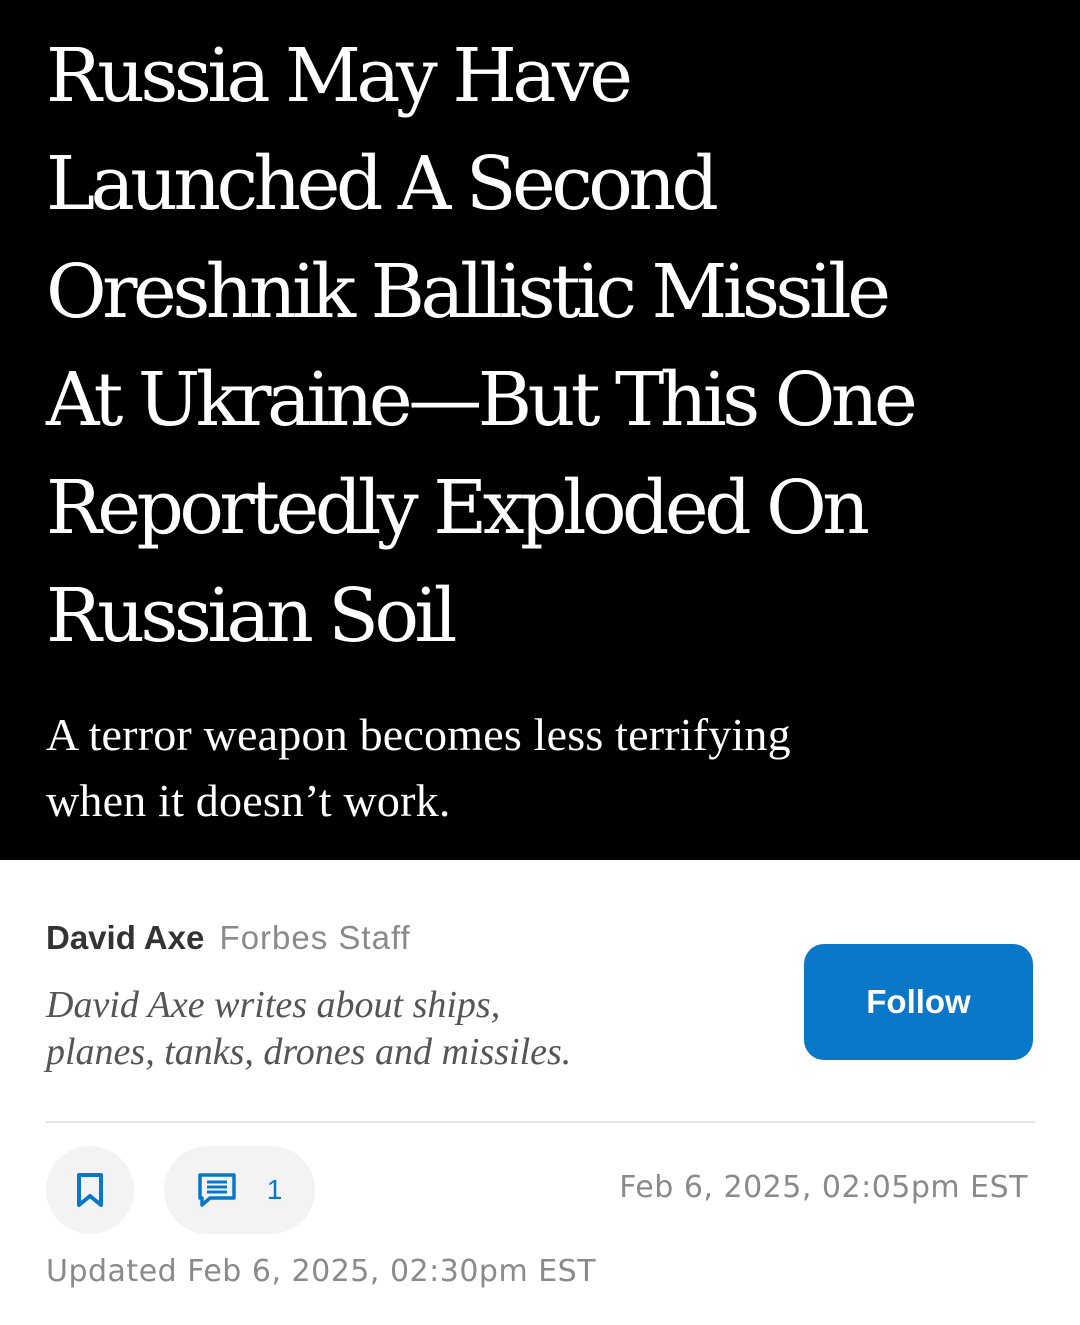  What do you see at coordinates (315, 937) in the screenshot?
I see `author-role: Forbes Staff` at bounding box center [315, 937].